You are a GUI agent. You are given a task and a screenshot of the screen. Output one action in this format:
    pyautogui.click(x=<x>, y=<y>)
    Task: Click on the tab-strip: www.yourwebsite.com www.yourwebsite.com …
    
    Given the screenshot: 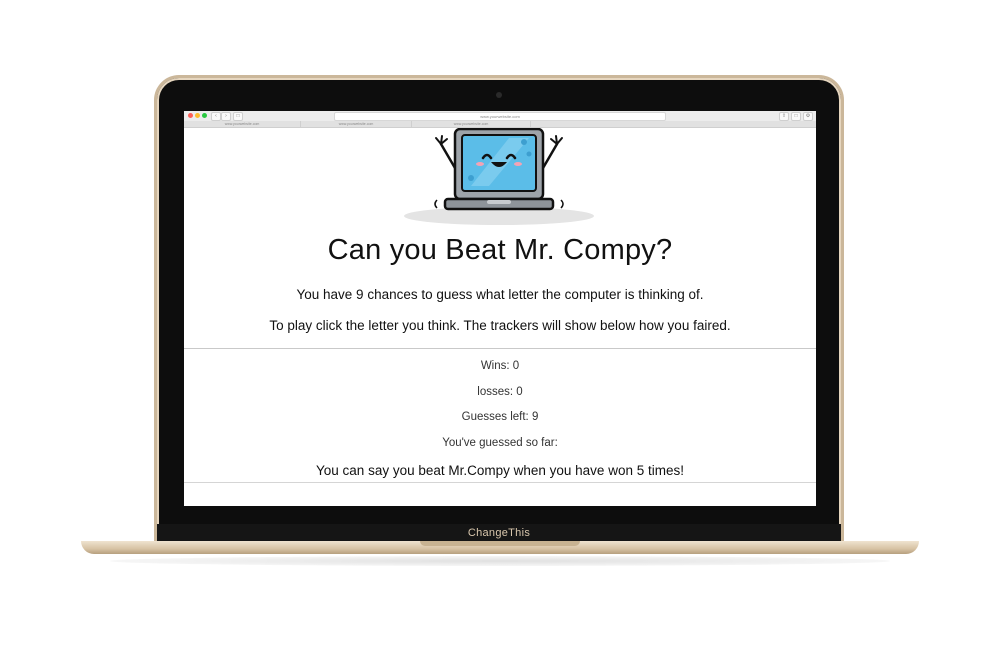 What is the action you would take?
    pyautogui.click(x=500, y=124)
    